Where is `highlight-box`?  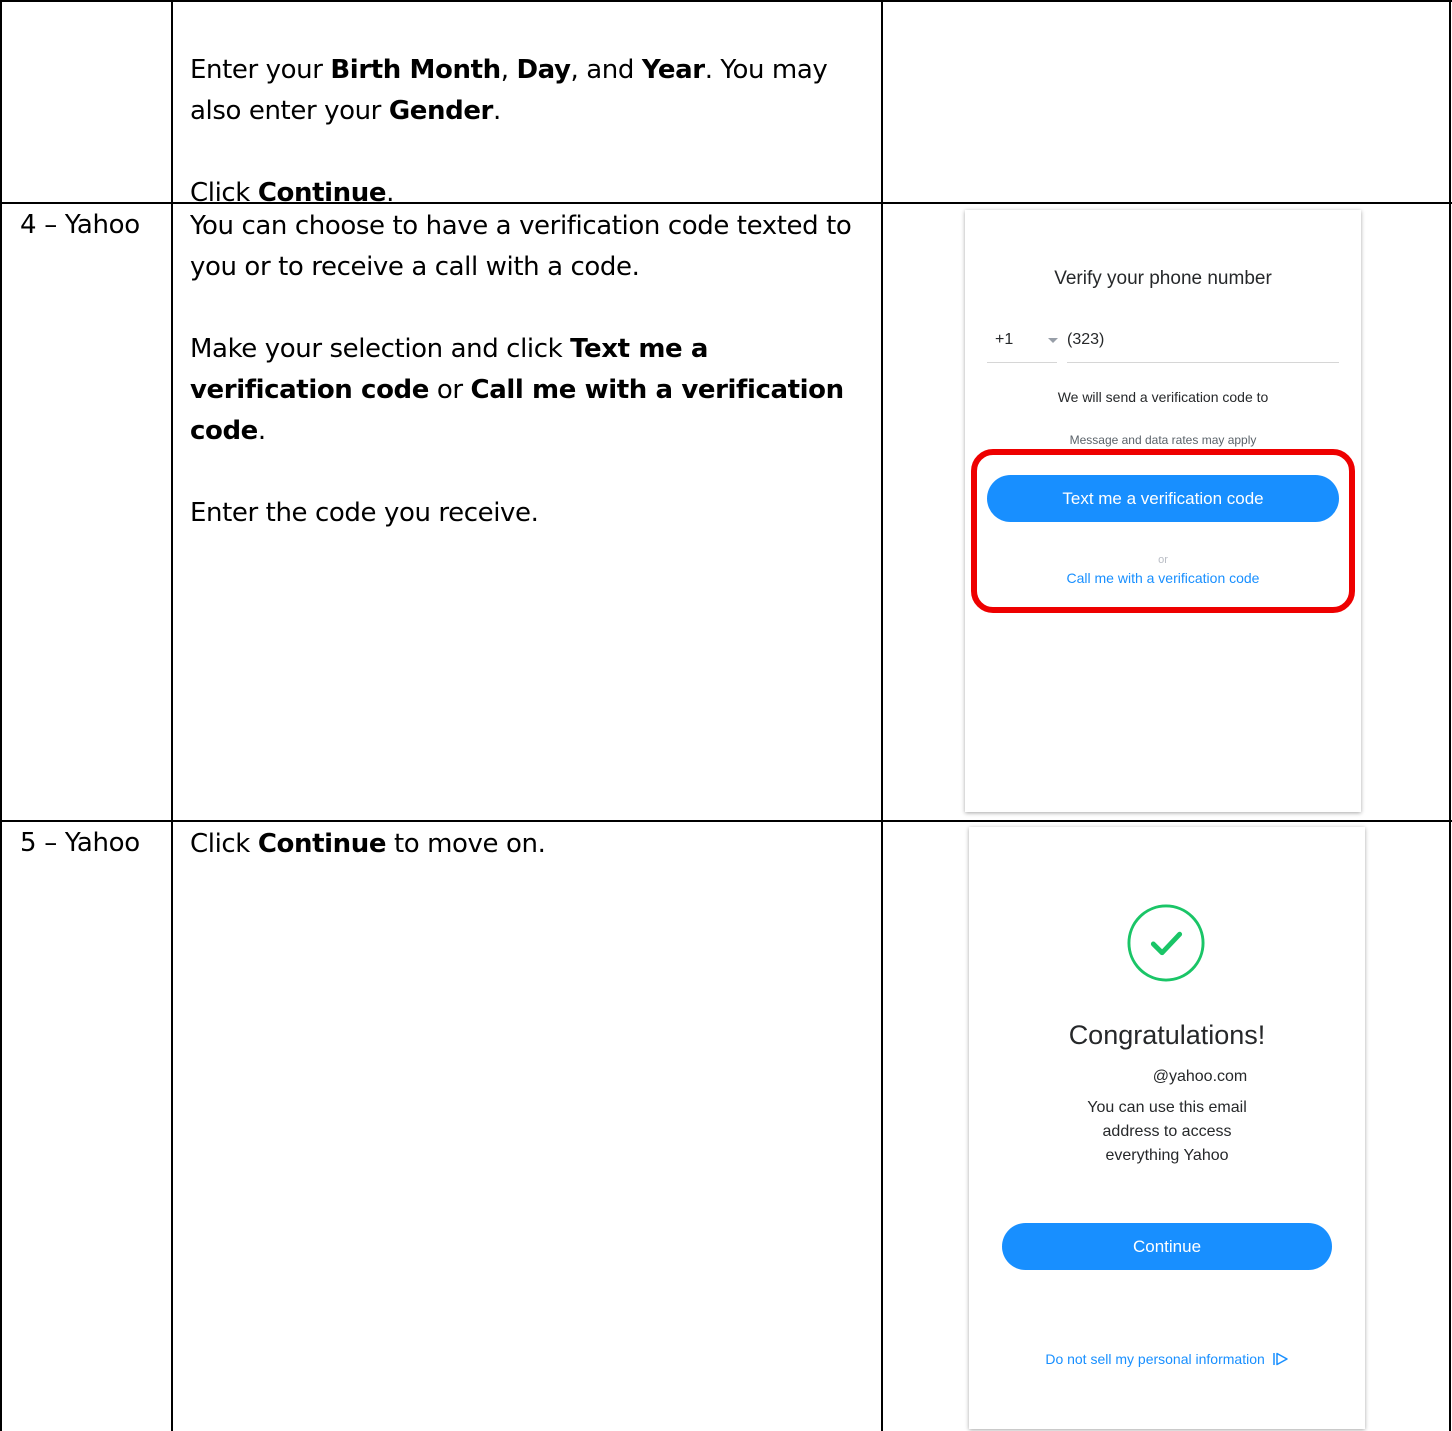
highlight-box is located at coordinates (1163, 531).